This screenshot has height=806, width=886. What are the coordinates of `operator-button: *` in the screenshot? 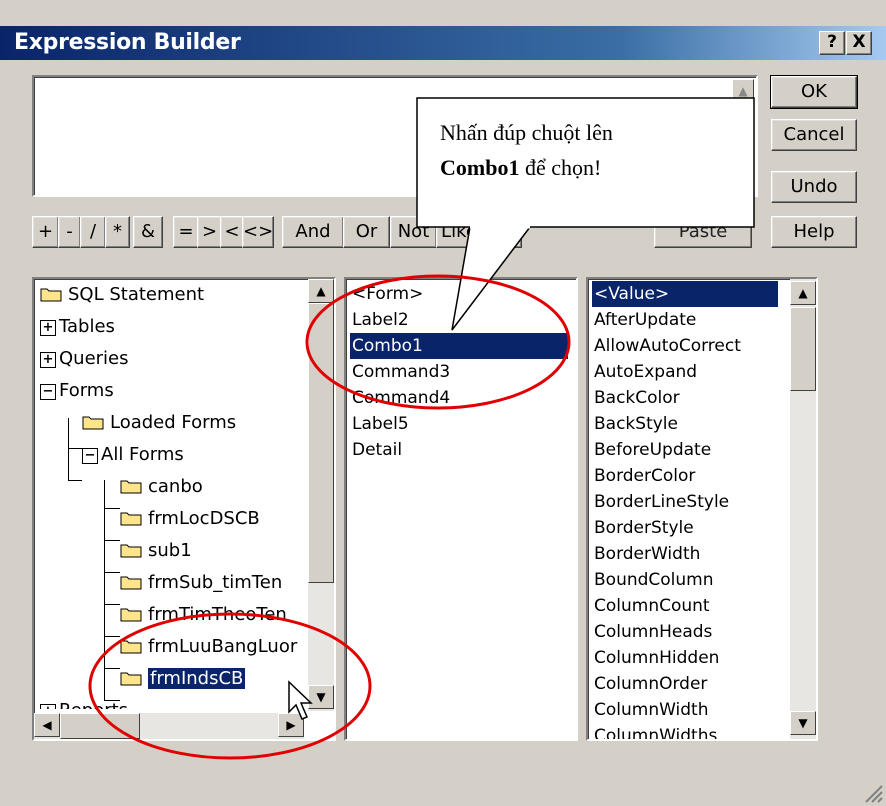 It's located at (117, 232).